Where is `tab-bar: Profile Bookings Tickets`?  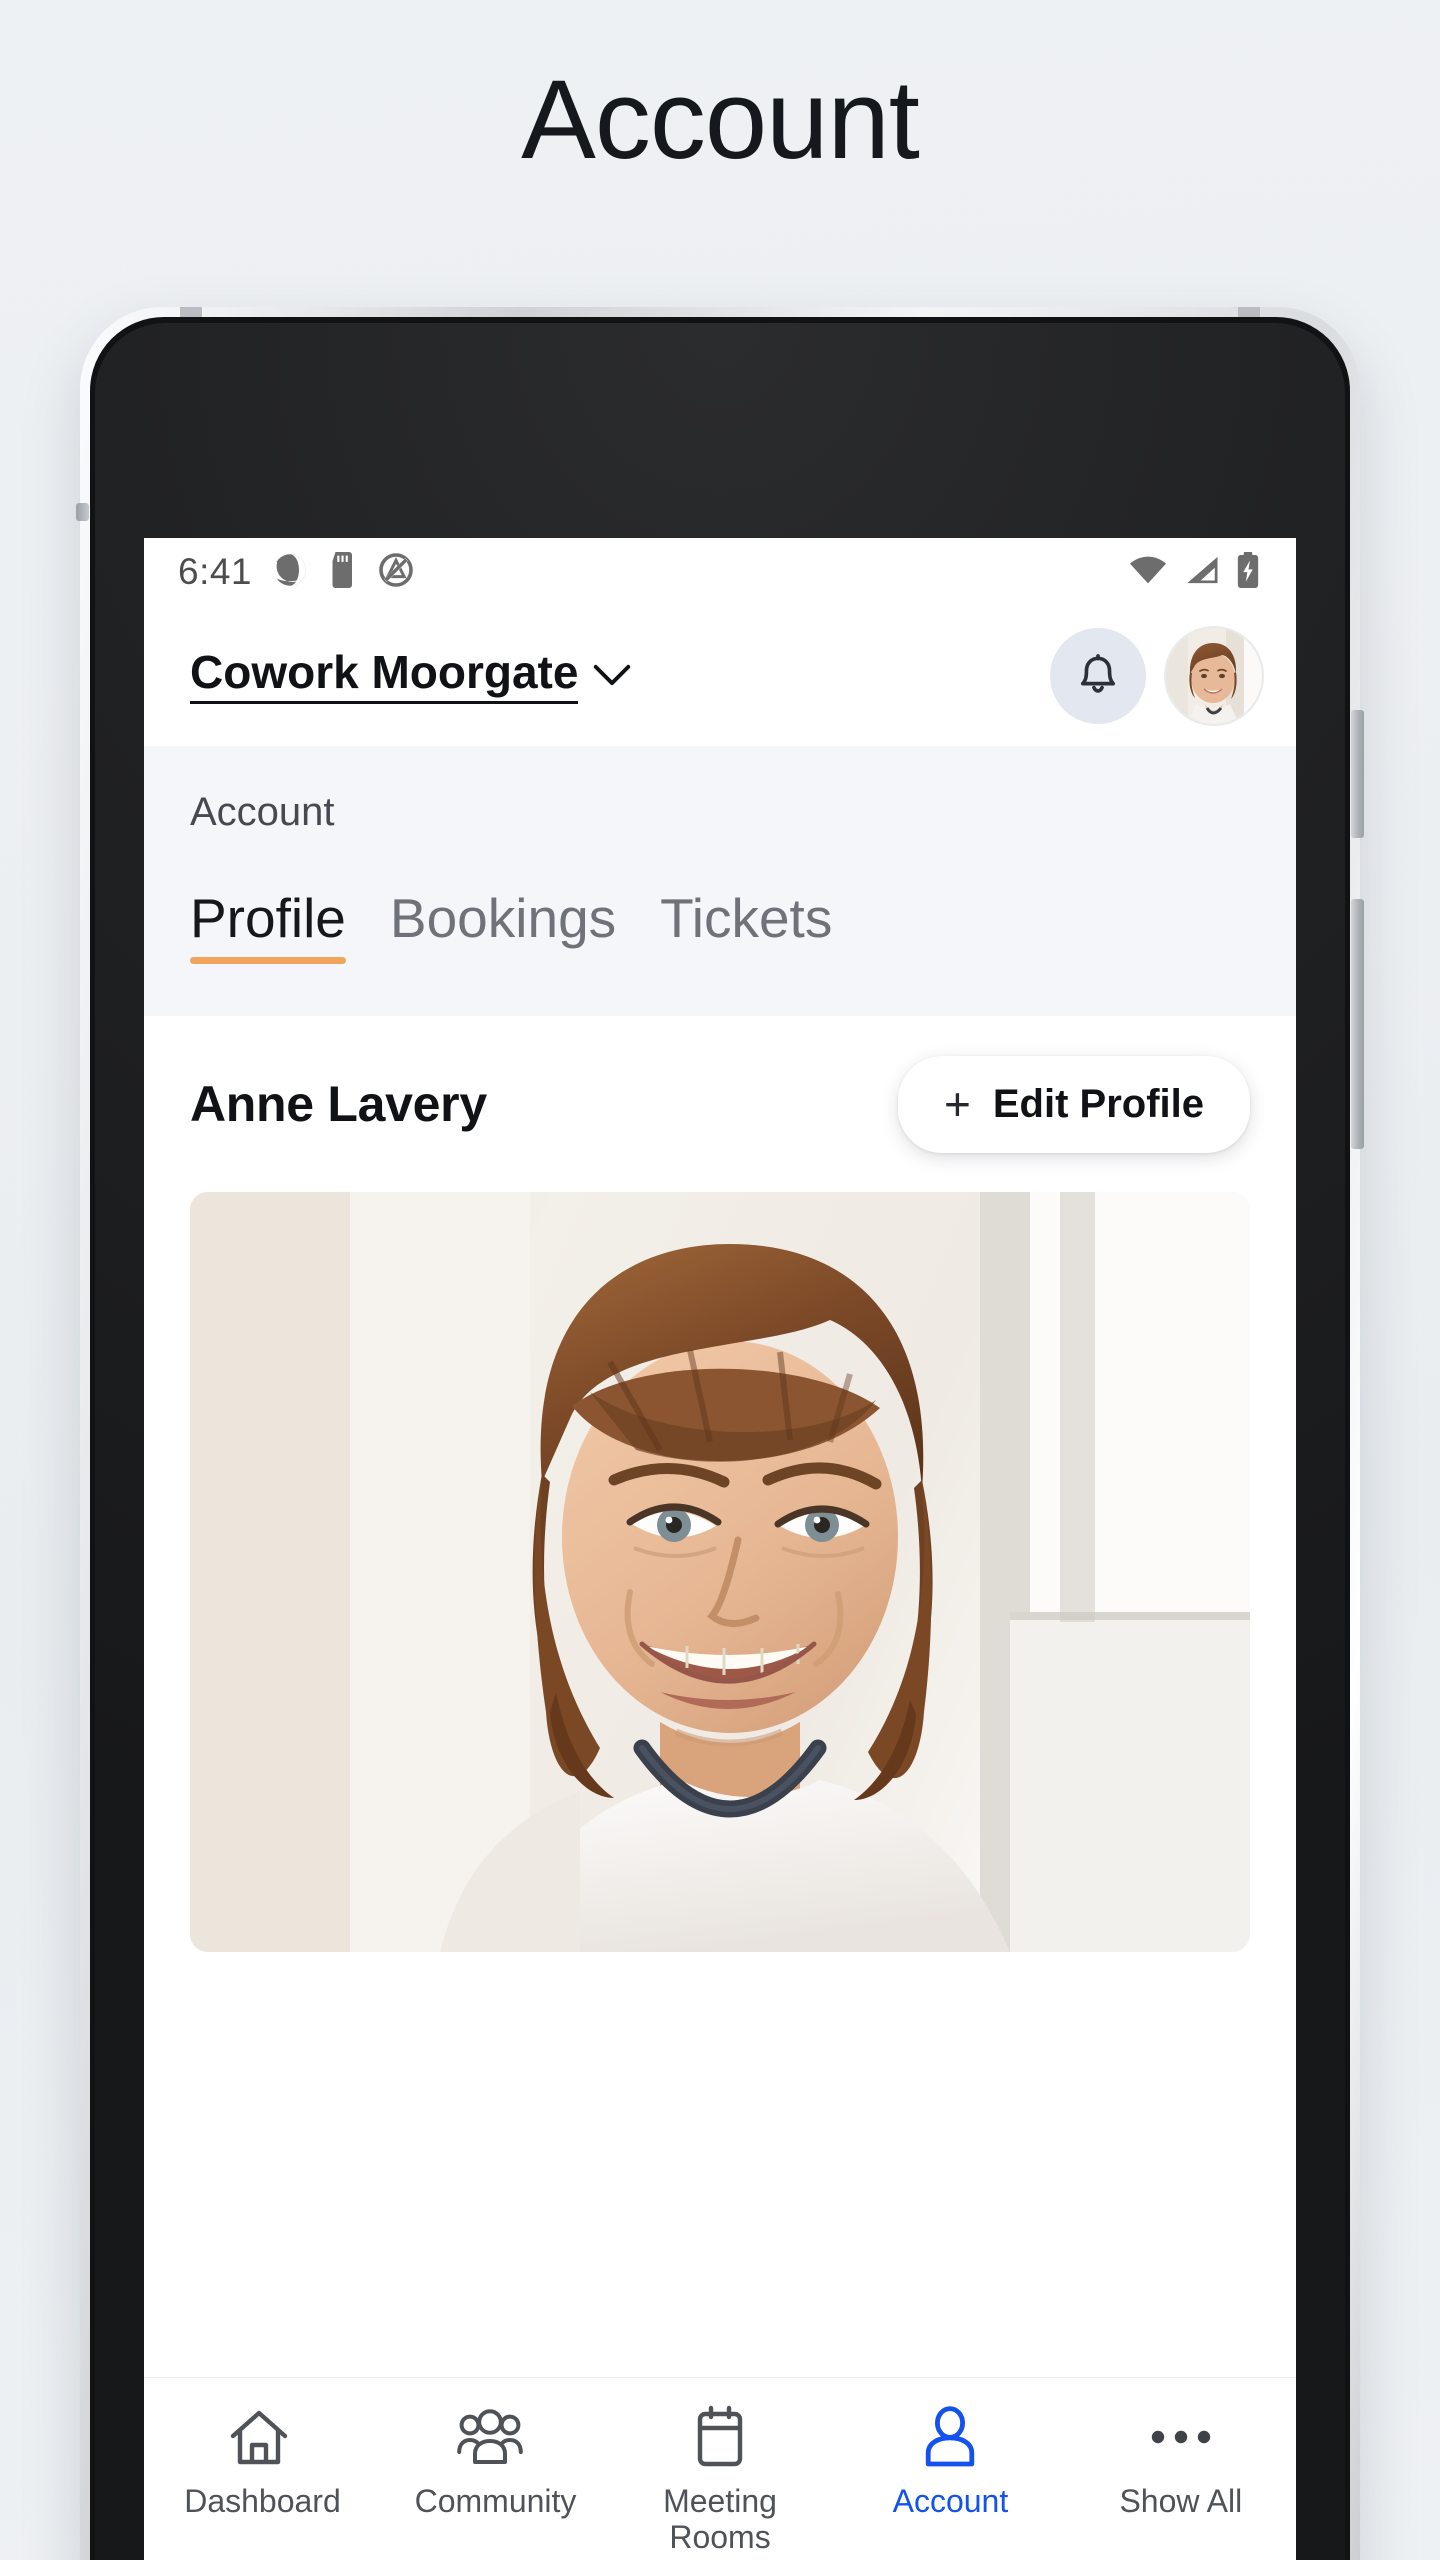 tab-bar: Profile Bookings Tickets is located at coordinates (720, 899).